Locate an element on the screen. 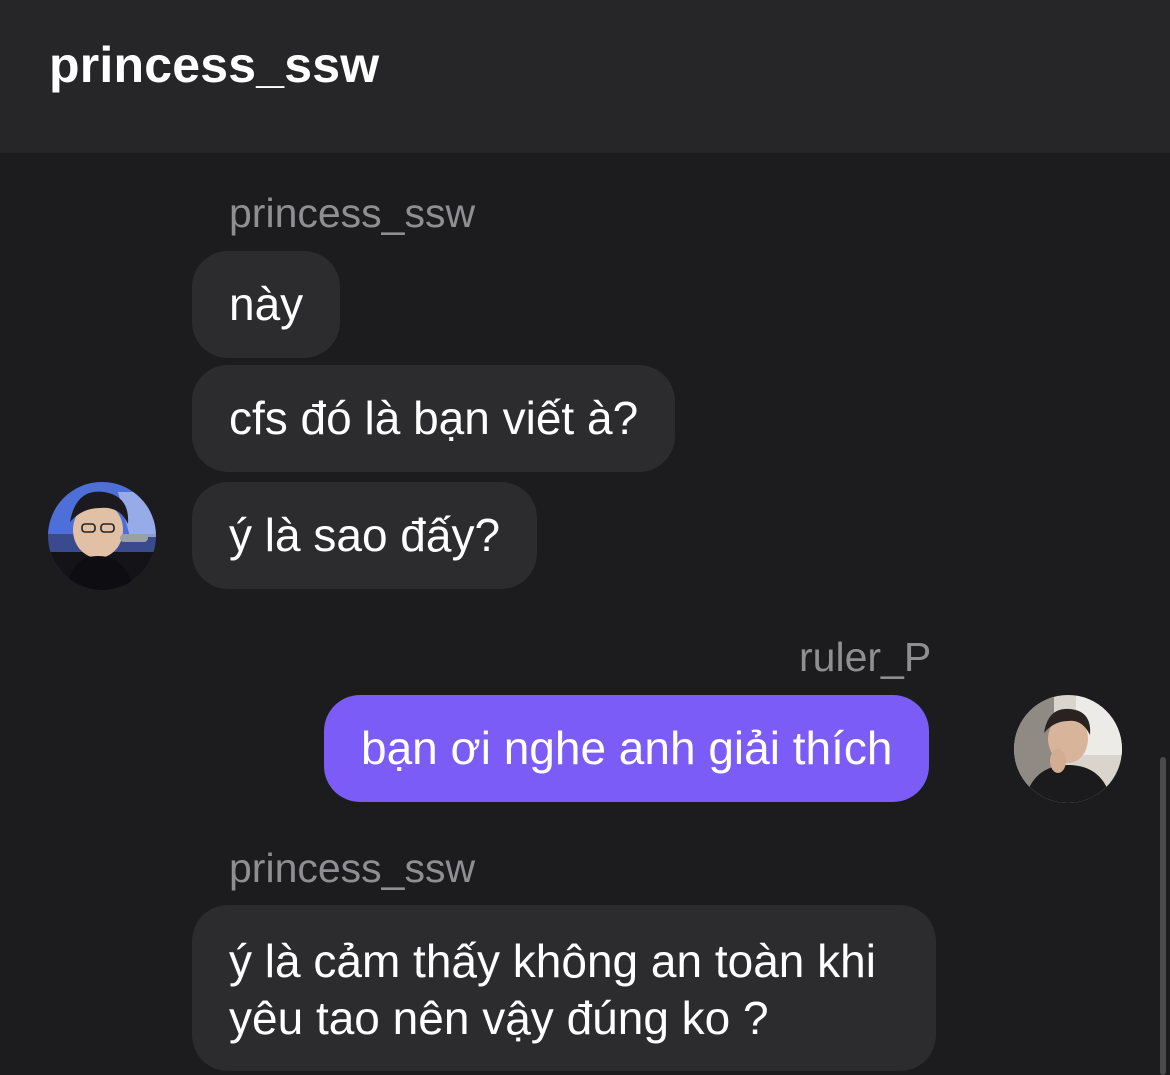  message-bubble: này is located at coordinates (266, 304).